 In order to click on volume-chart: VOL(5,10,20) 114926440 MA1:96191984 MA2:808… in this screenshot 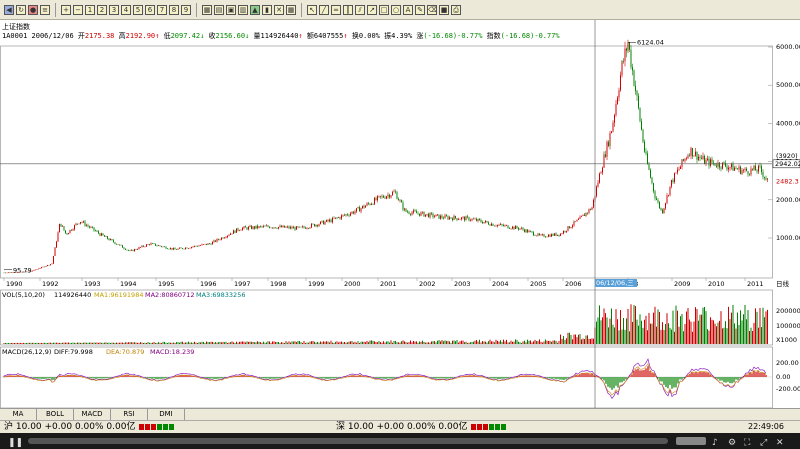, I will do `click(400, 317)`.